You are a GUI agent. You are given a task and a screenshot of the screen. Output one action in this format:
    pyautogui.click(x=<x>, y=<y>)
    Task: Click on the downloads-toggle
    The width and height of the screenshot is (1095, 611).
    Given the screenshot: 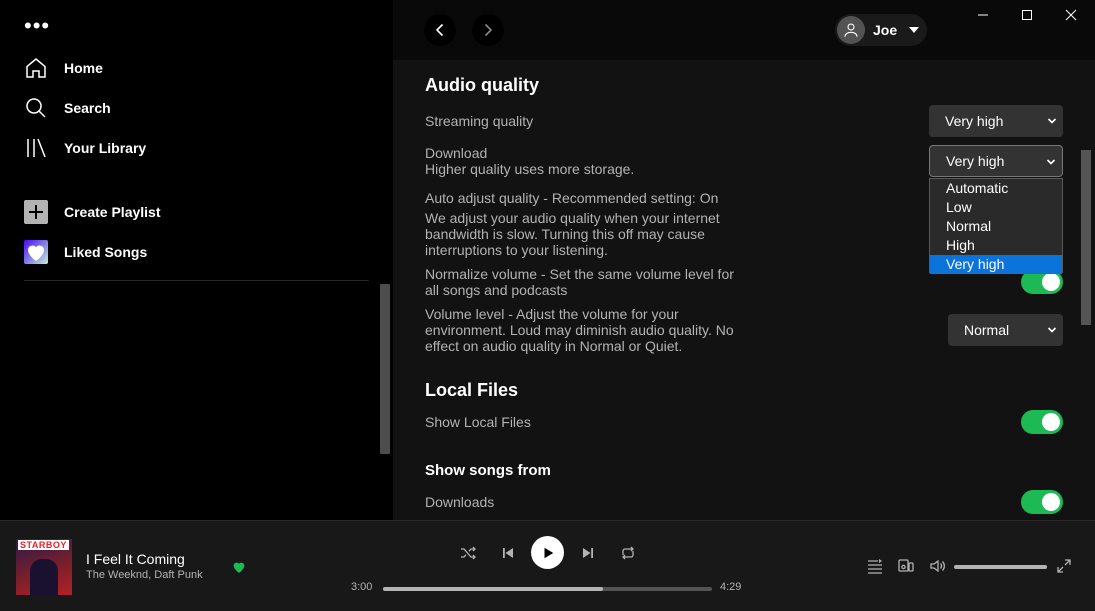 What is the action you would take?
    pyautogui.click(x=1042, y=502)
    